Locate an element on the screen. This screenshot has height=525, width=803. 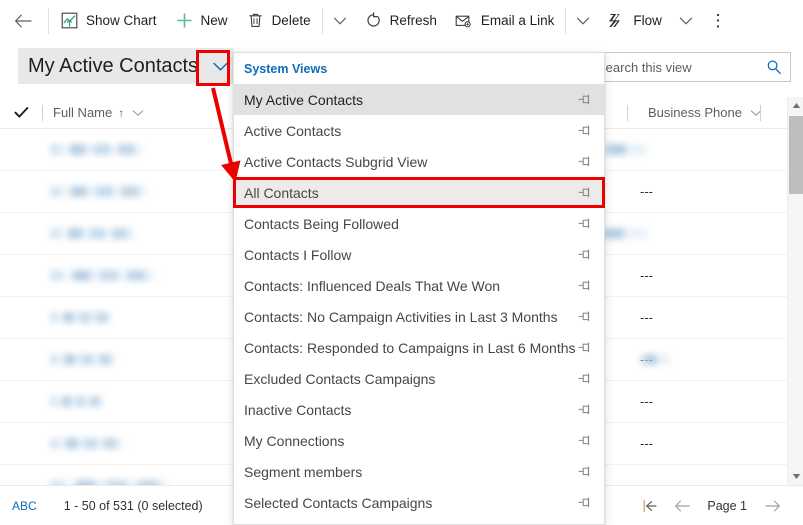
select-all-checkmark-icon is located at coordinates (21, 112).